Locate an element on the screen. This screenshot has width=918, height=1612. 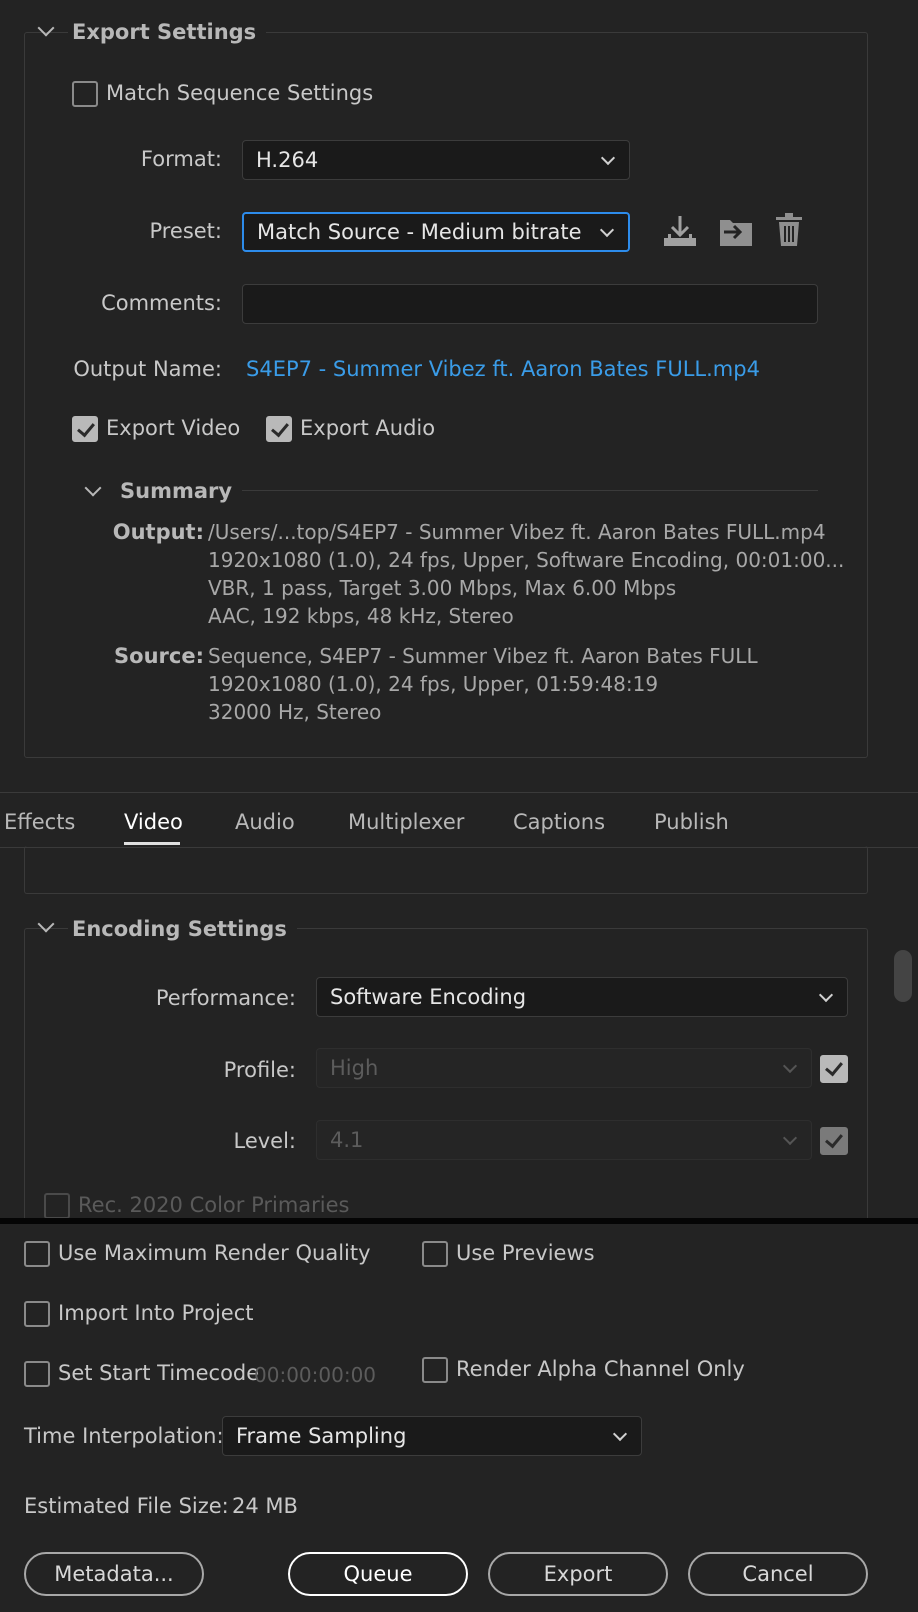
time-interpolation-label: Time Interpolation: is located at coordinates (124, 1436).